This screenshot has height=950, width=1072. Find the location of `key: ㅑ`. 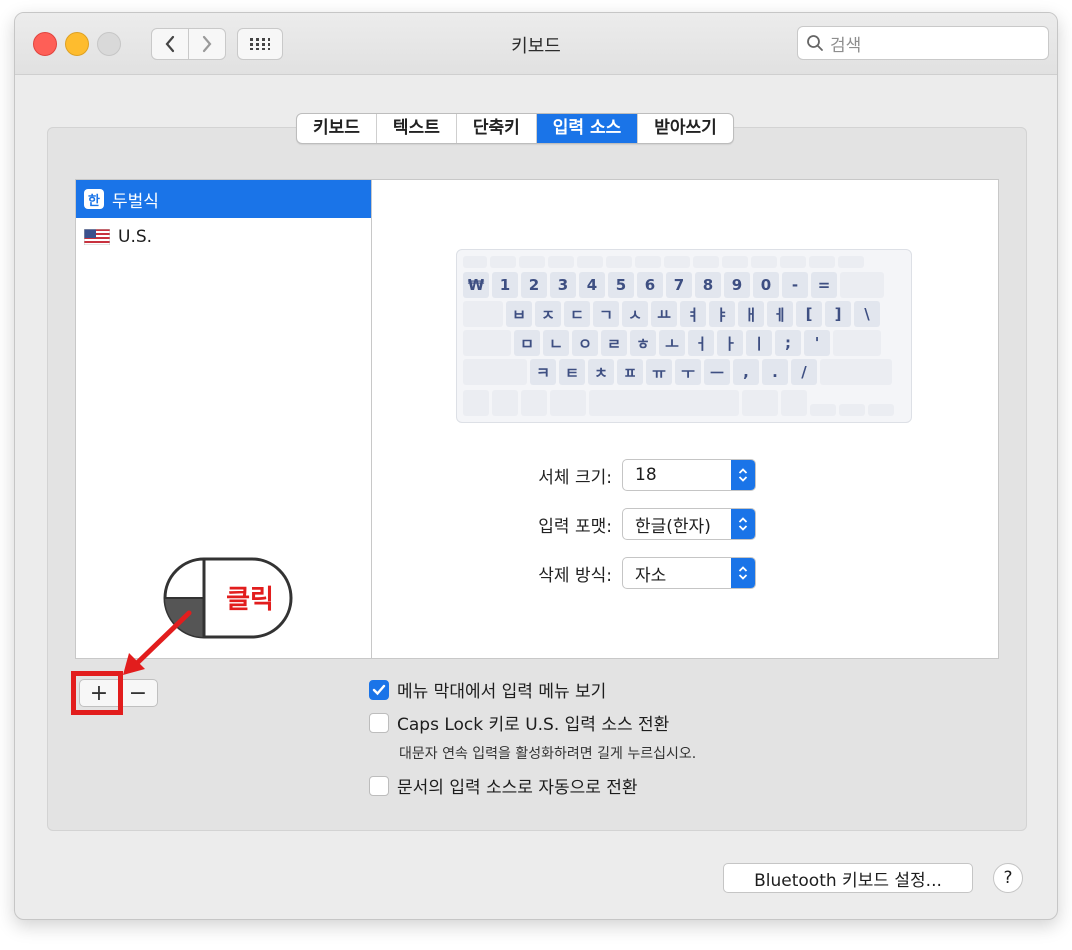

key: ㅑ is located at coordinates (722, 314).